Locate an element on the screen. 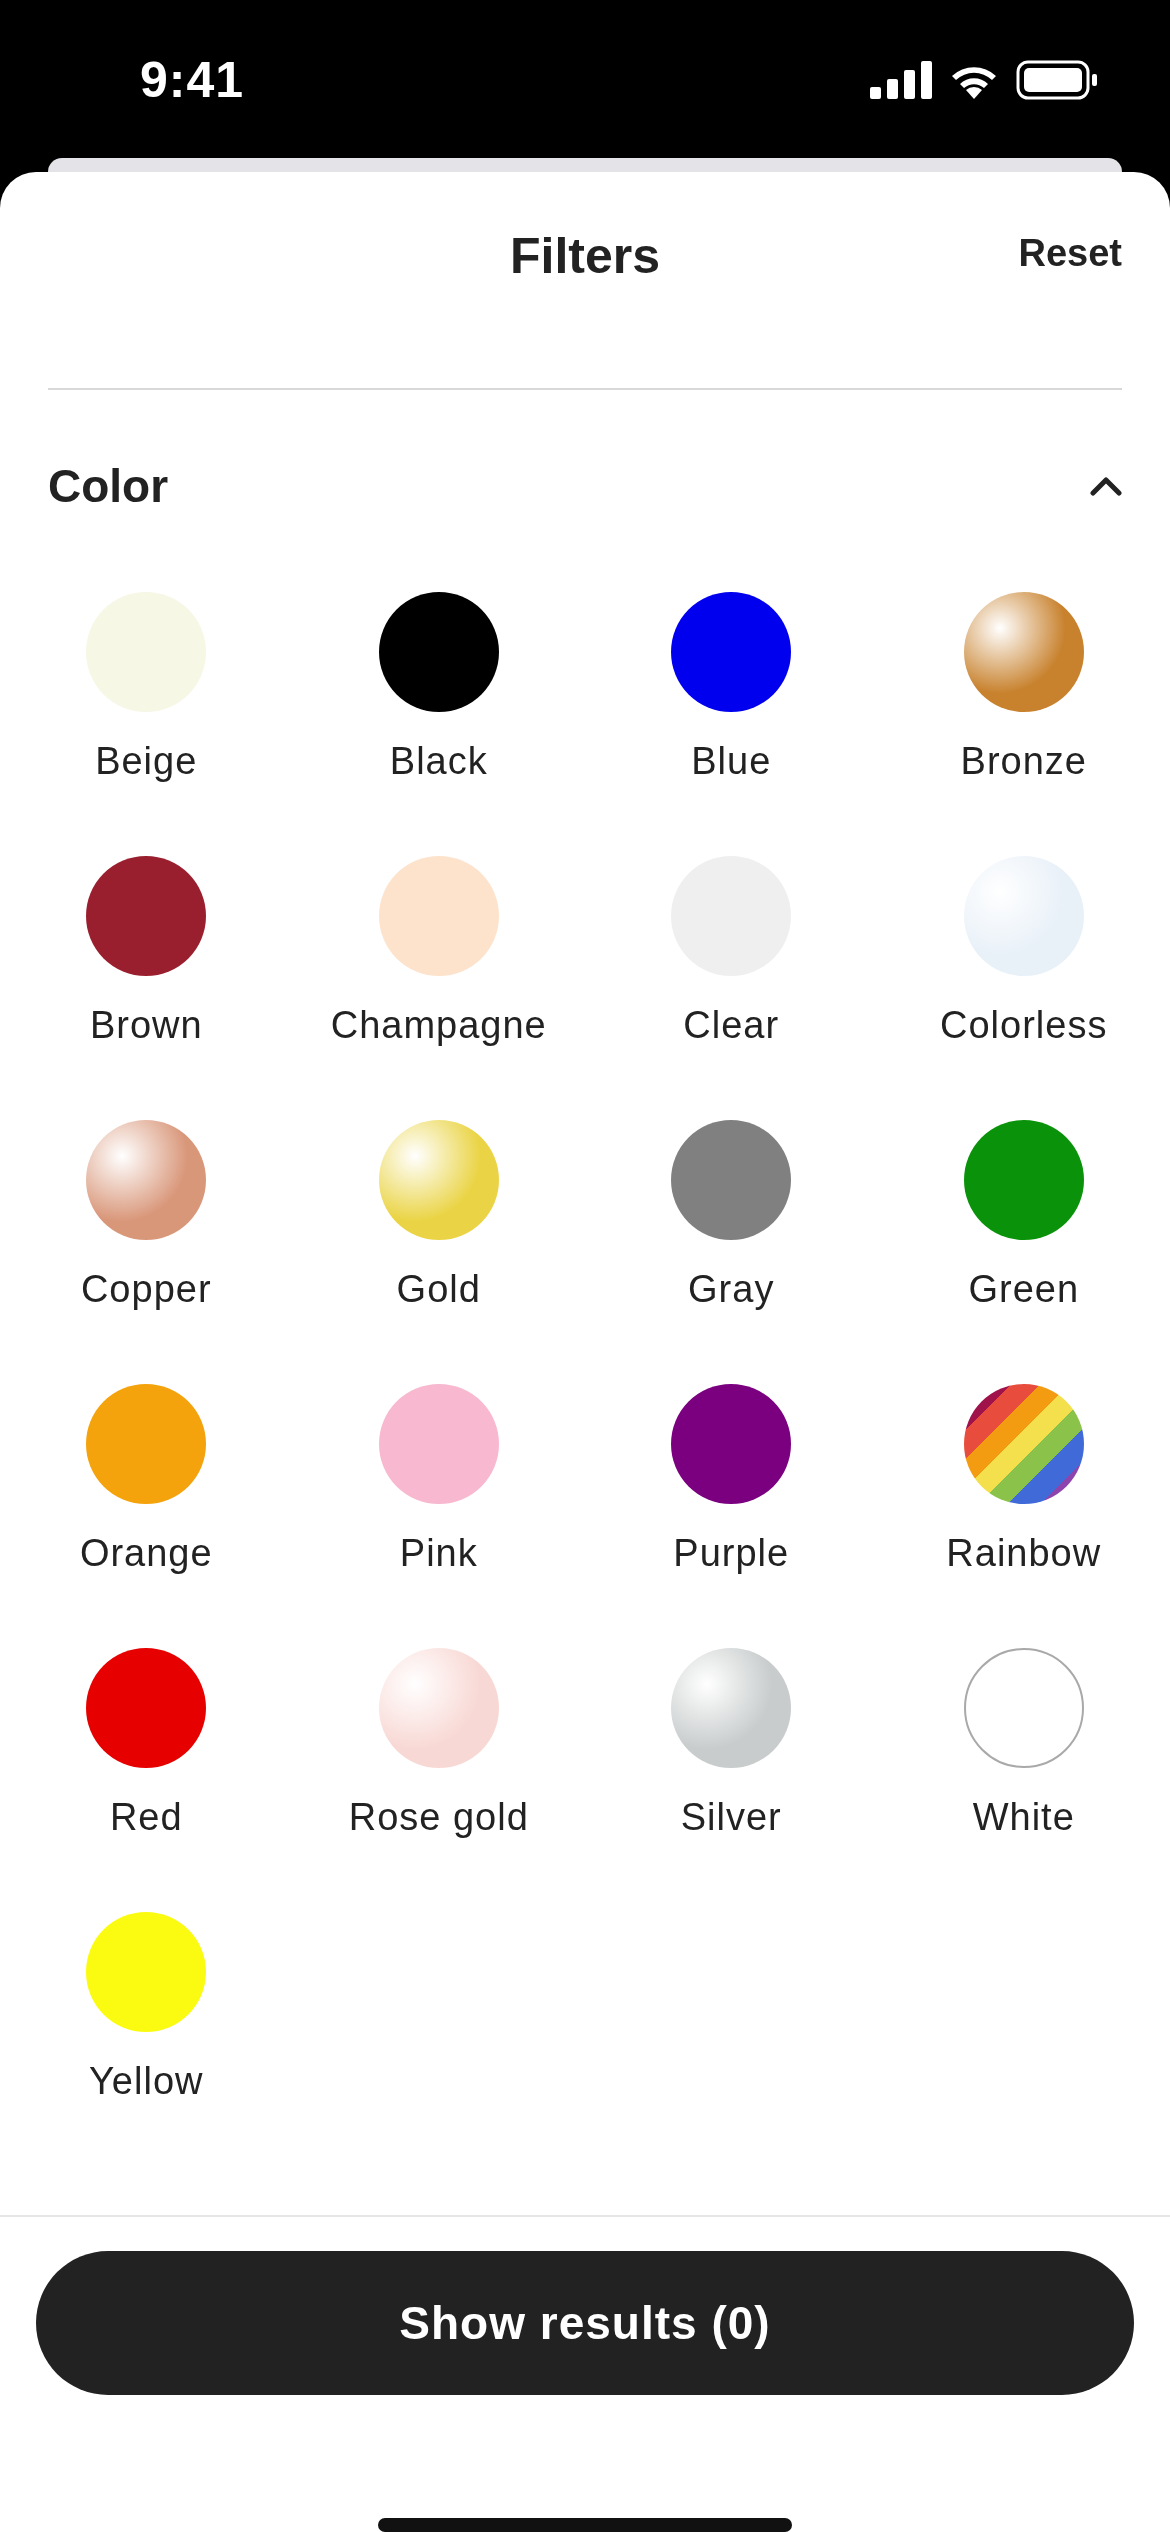 The height and width of the screenshot is (2532, 1170). color-label: Champagne is located at coordinates (438, 1025).